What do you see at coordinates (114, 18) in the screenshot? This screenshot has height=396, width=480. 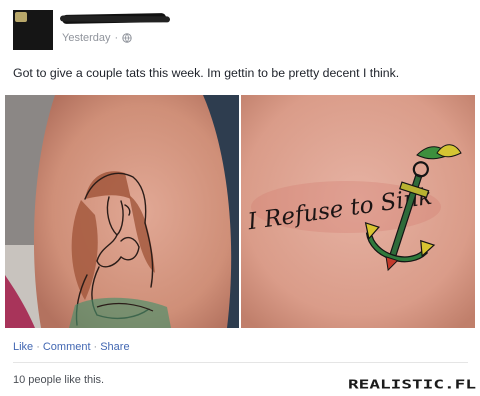 I see `redacted-author-name` at bounding box center [114, 18].